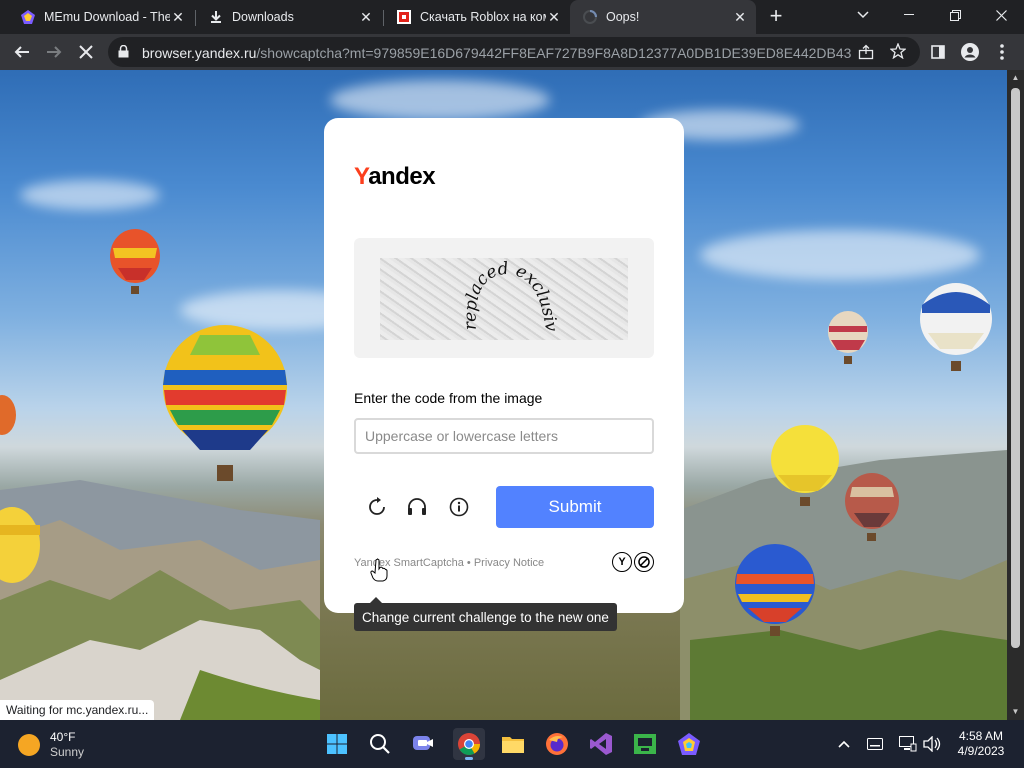  Describe the element at coordinates (575, 507) in the screenshot. I see `submit-button: Submit` at that location.